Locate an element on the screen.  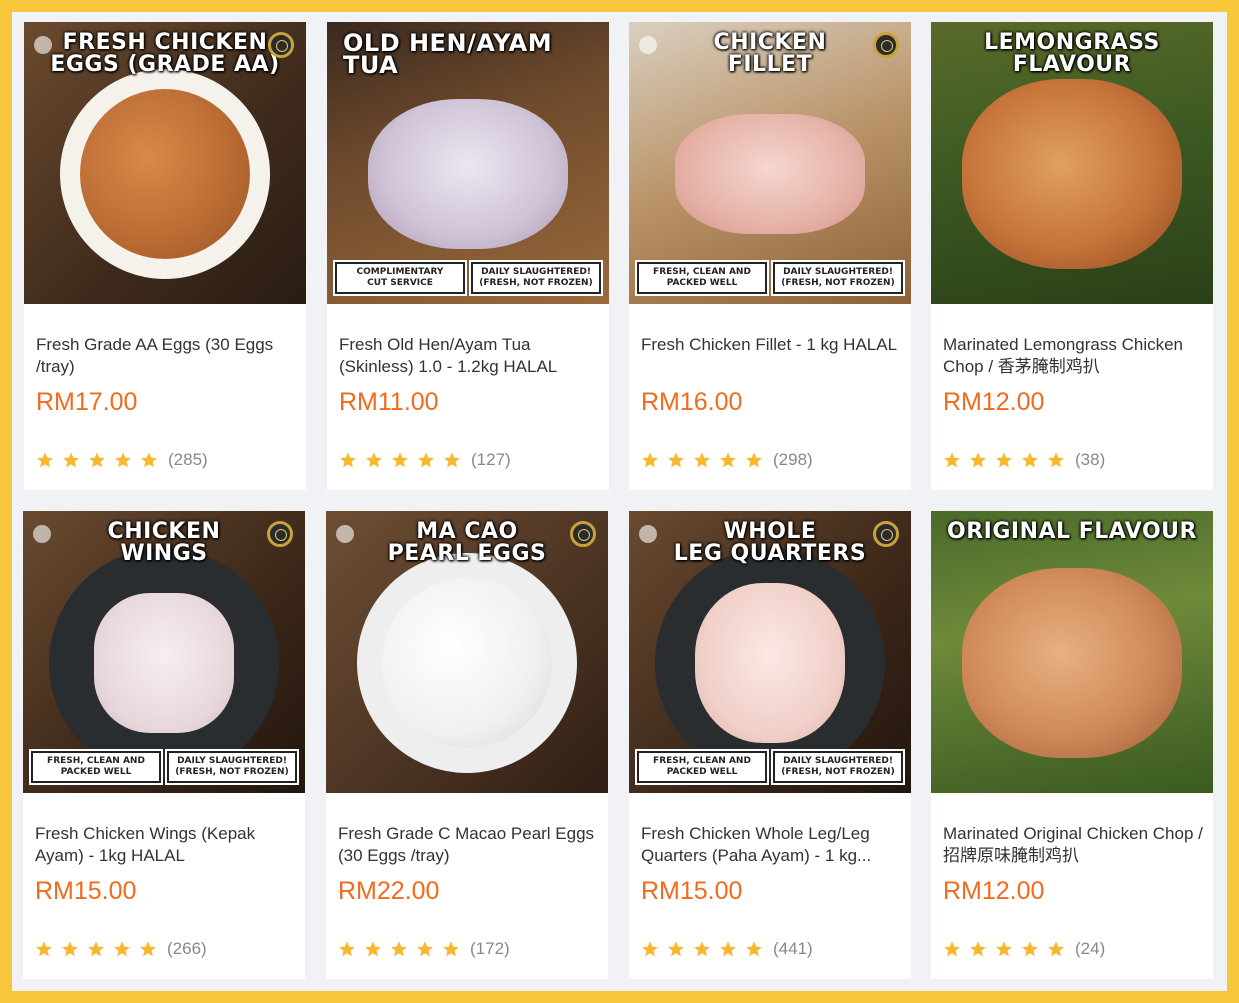
product-image: FRESH CHICKEN EGGS (GRADE AA) is located at coordinates (165, 163).